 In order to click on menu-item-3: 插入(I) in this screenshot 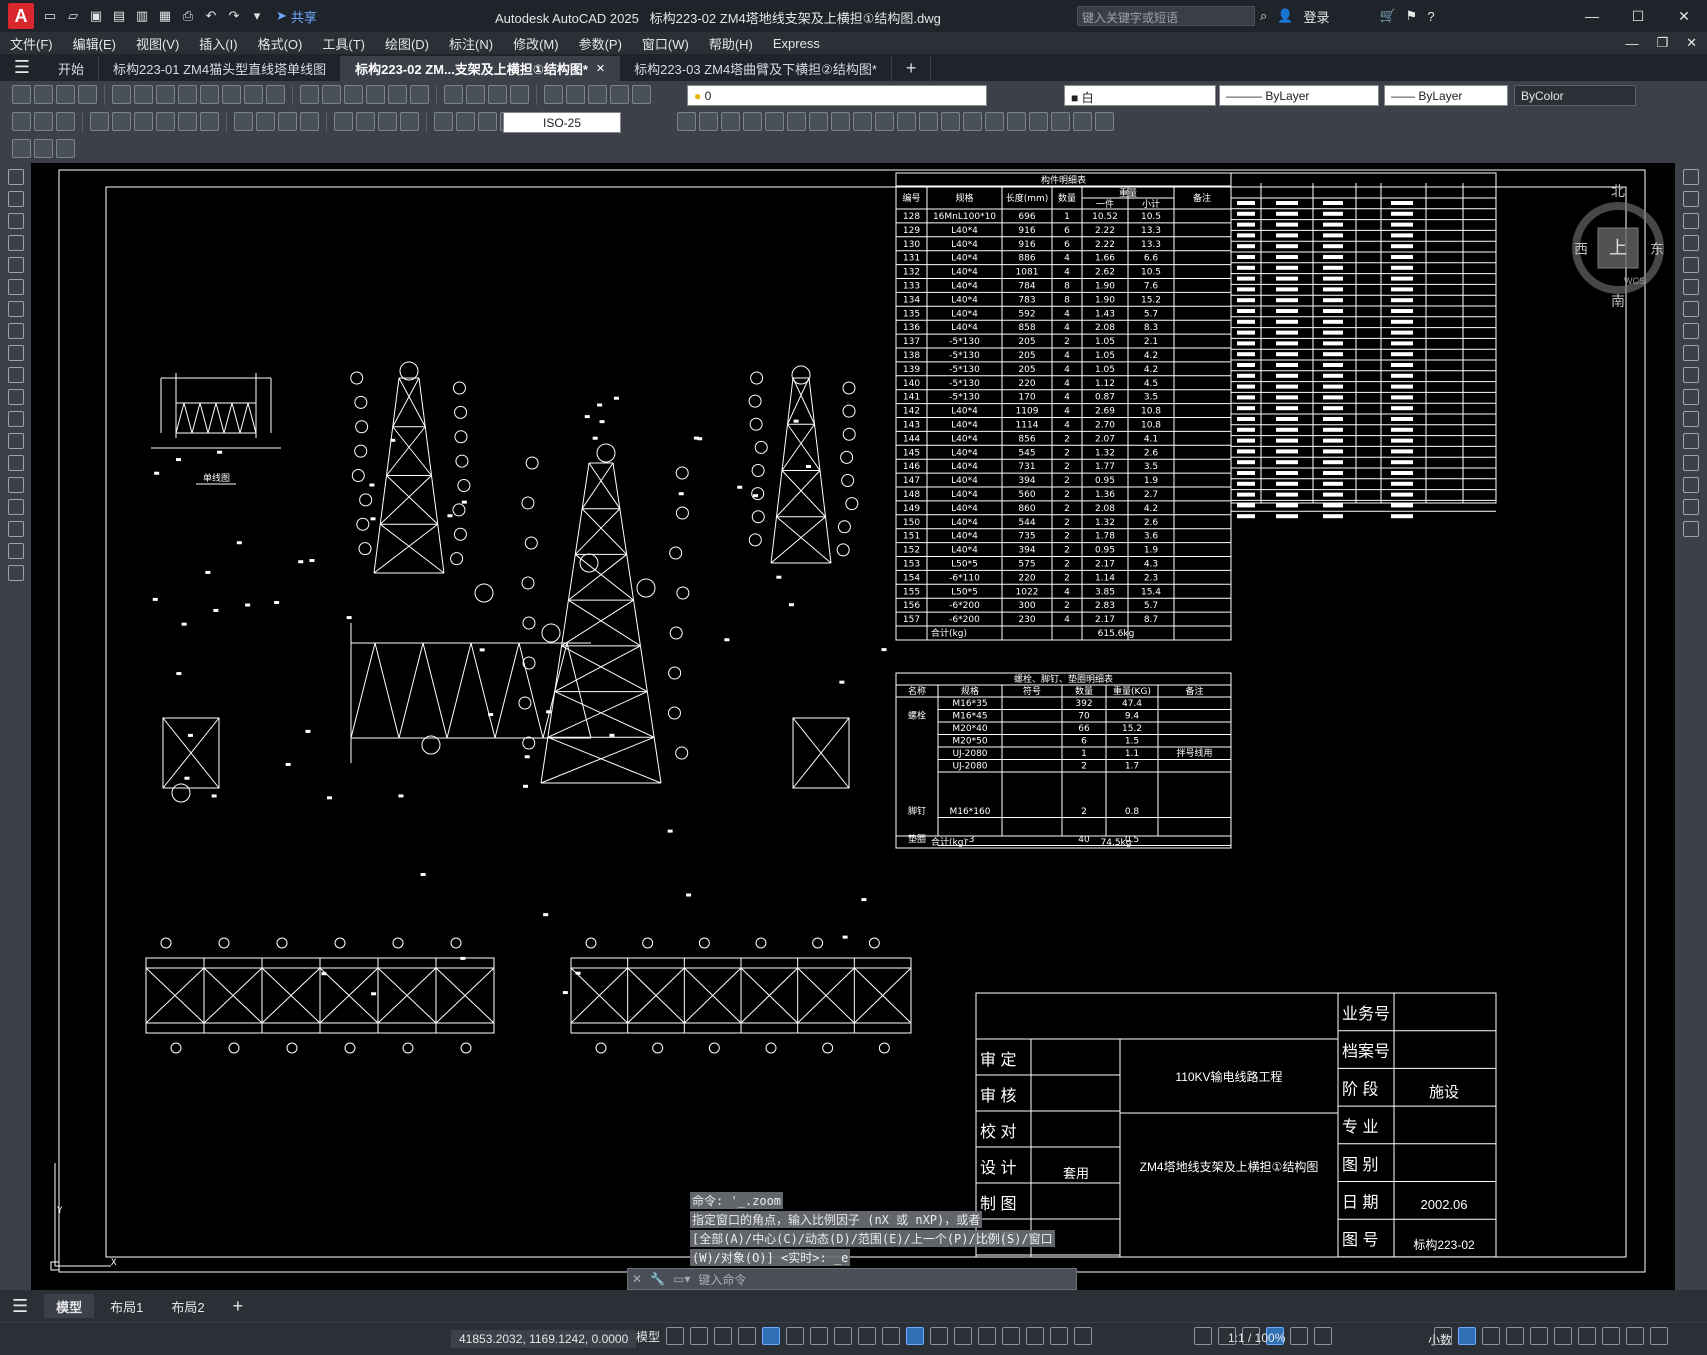, I will do `click(218, 43)`.